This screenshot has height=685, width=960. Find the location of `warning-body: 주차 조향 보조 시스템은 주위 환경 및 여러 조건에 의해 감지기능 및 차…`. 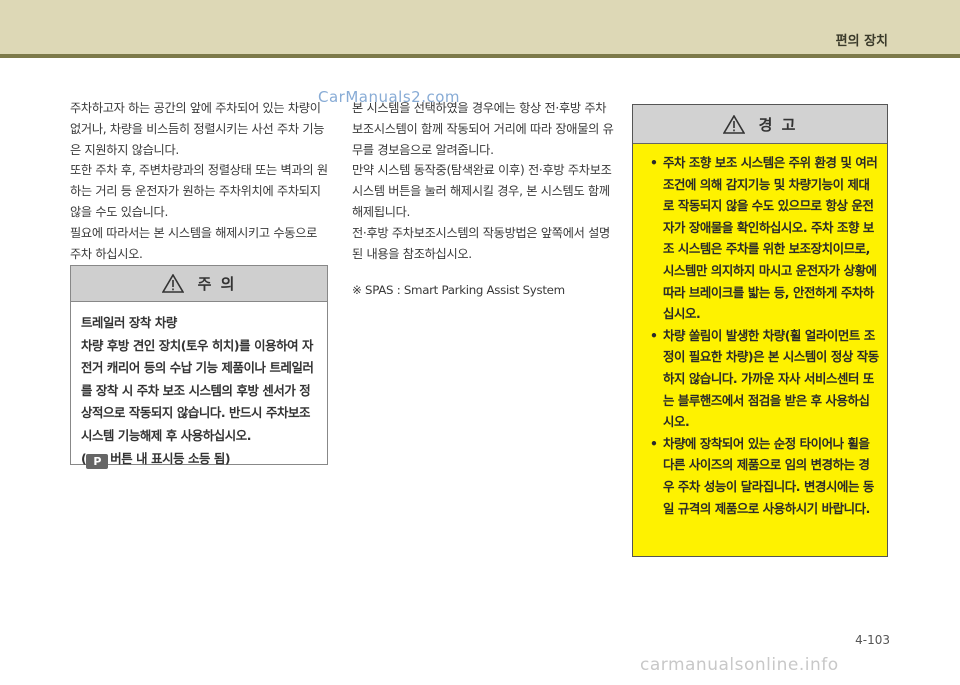

warning-body: 주차 조향 보조 시스템은 주위 환경 및 여러 조건에 의해 감지기능 및 차… is located at coordinates (760, 331).